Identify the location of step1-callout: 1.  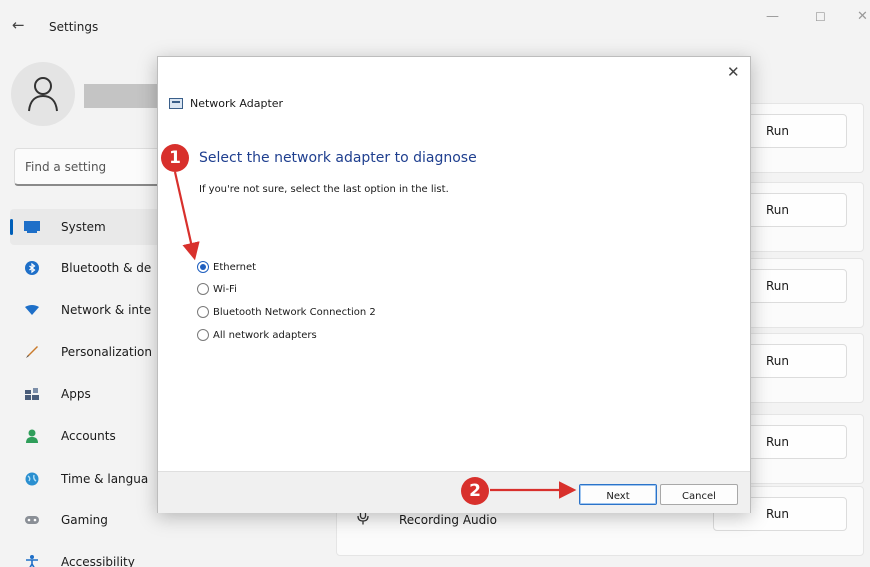
(175, 158).